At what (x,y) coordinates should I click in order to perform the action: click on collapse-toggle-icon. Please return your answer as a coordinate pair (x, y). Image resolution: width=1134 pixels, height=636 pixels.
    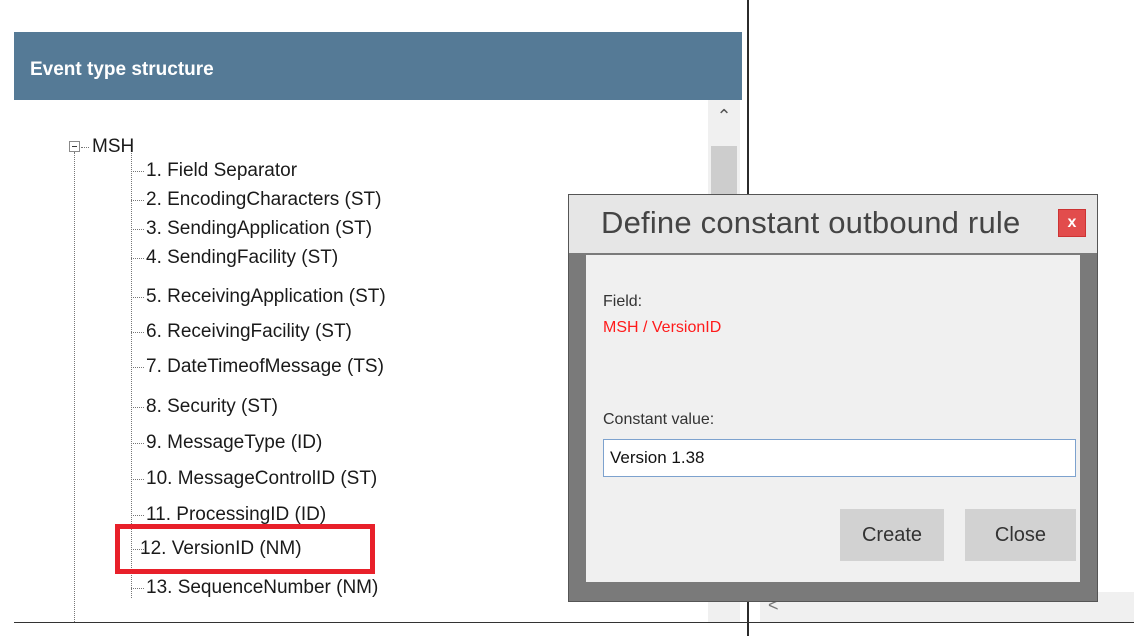
    Looking at the image, I should click on (74, 146).